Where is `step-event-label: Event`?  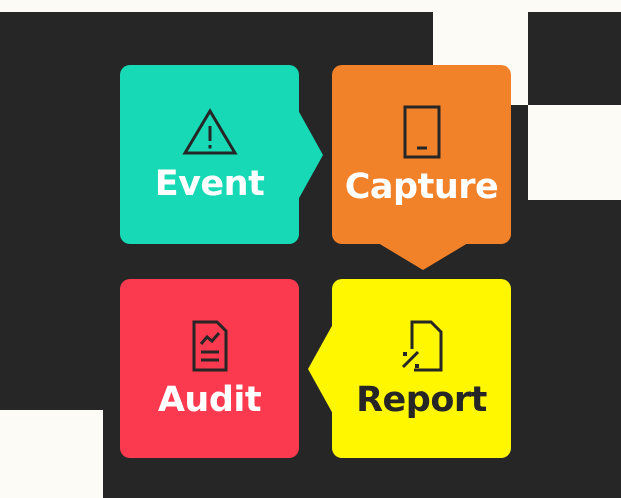
step-event-label: Event is located at coordinates (209, 184).